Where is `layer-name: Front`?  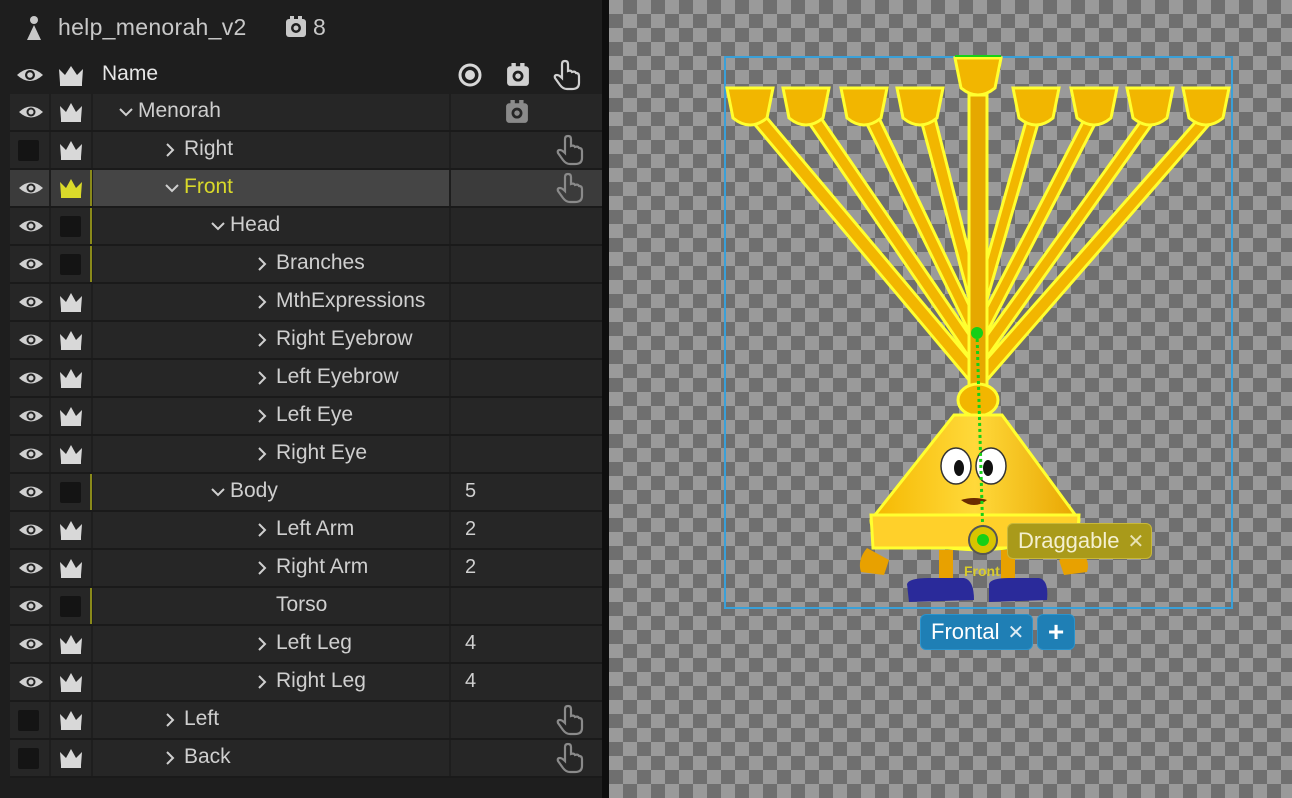 layer-name: Front is located at coordinates (208, 187).